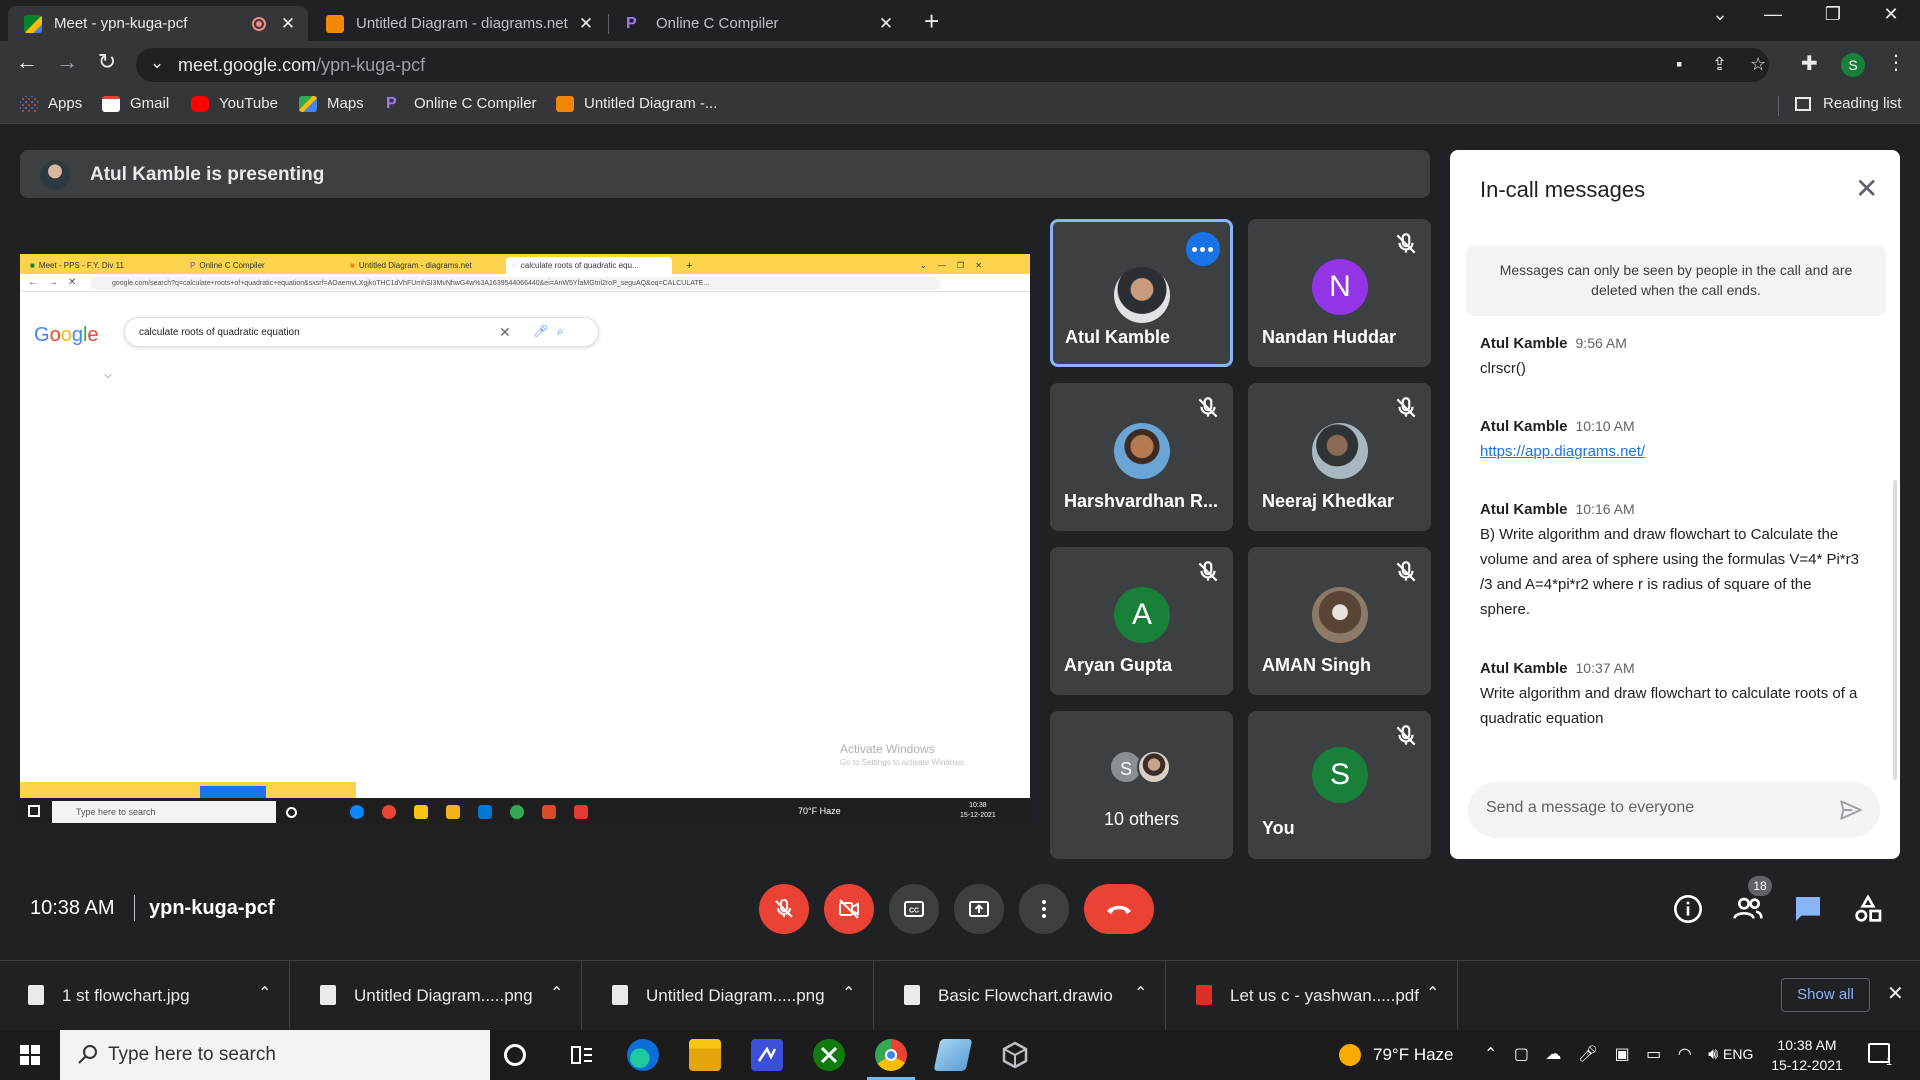 The image size is (1920, 1080). I want to click on chat-scrollbar, so click(1895, 630).